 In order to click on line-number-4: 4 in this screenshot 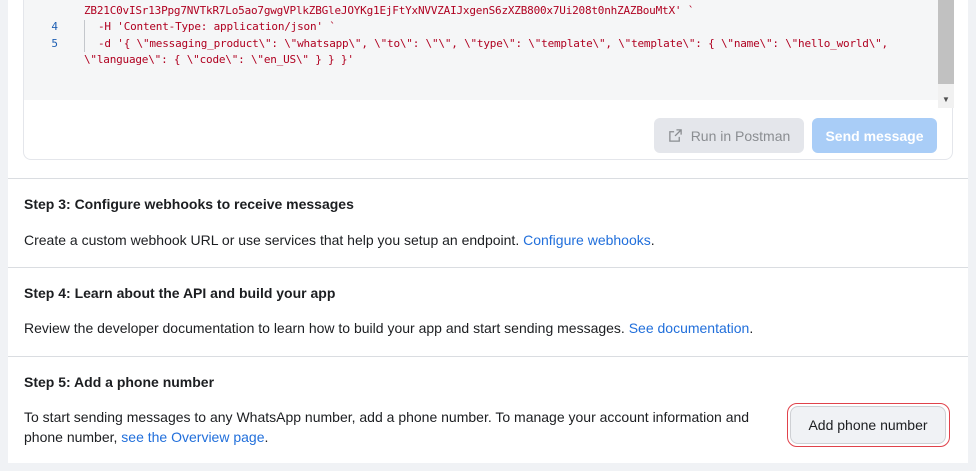, I will do `click(54, 26)`.